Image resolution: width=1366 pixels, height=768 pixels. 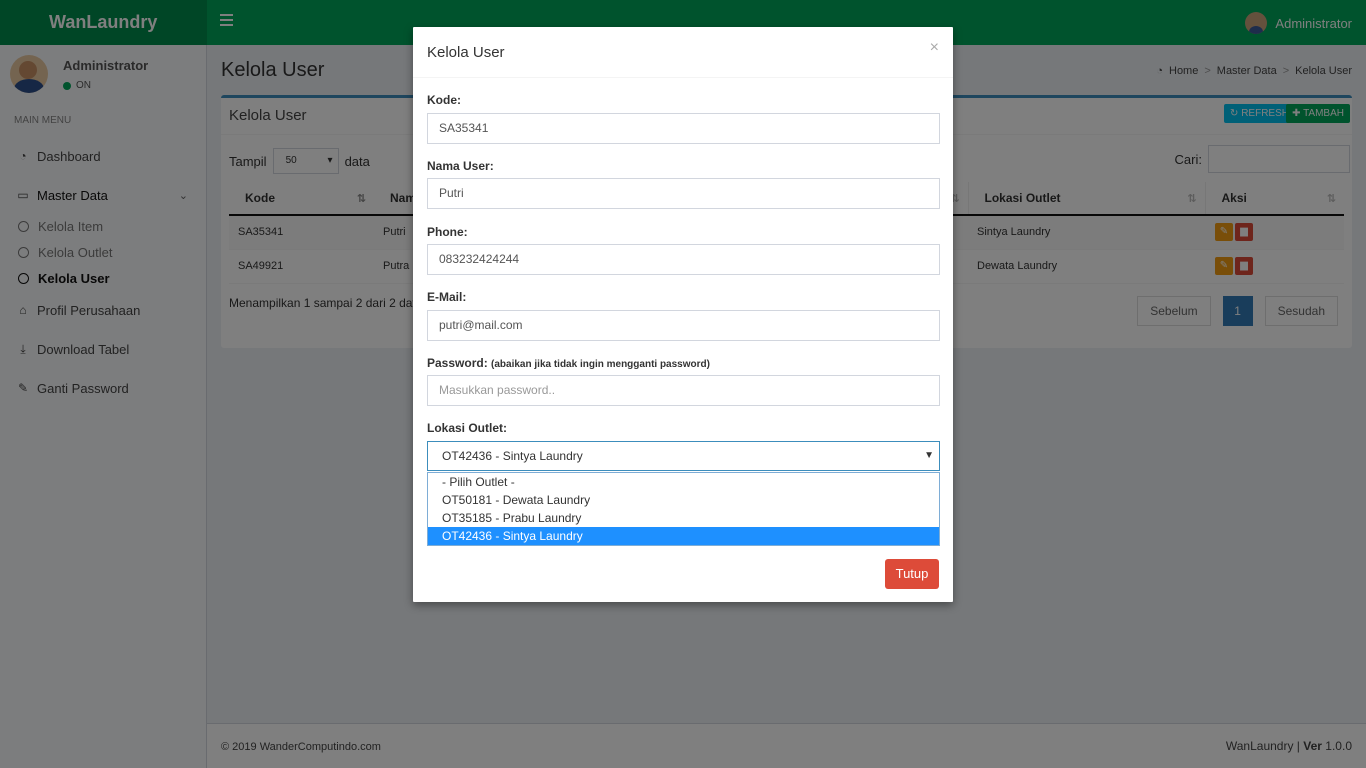 I want to click on outlet-option: - Pilih Outlet -, so click(x=683, y=482).